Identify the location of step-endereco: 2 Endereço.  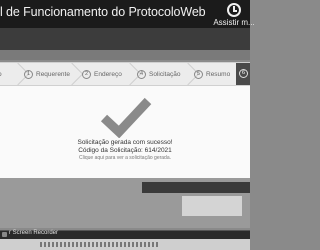
(102, 74).